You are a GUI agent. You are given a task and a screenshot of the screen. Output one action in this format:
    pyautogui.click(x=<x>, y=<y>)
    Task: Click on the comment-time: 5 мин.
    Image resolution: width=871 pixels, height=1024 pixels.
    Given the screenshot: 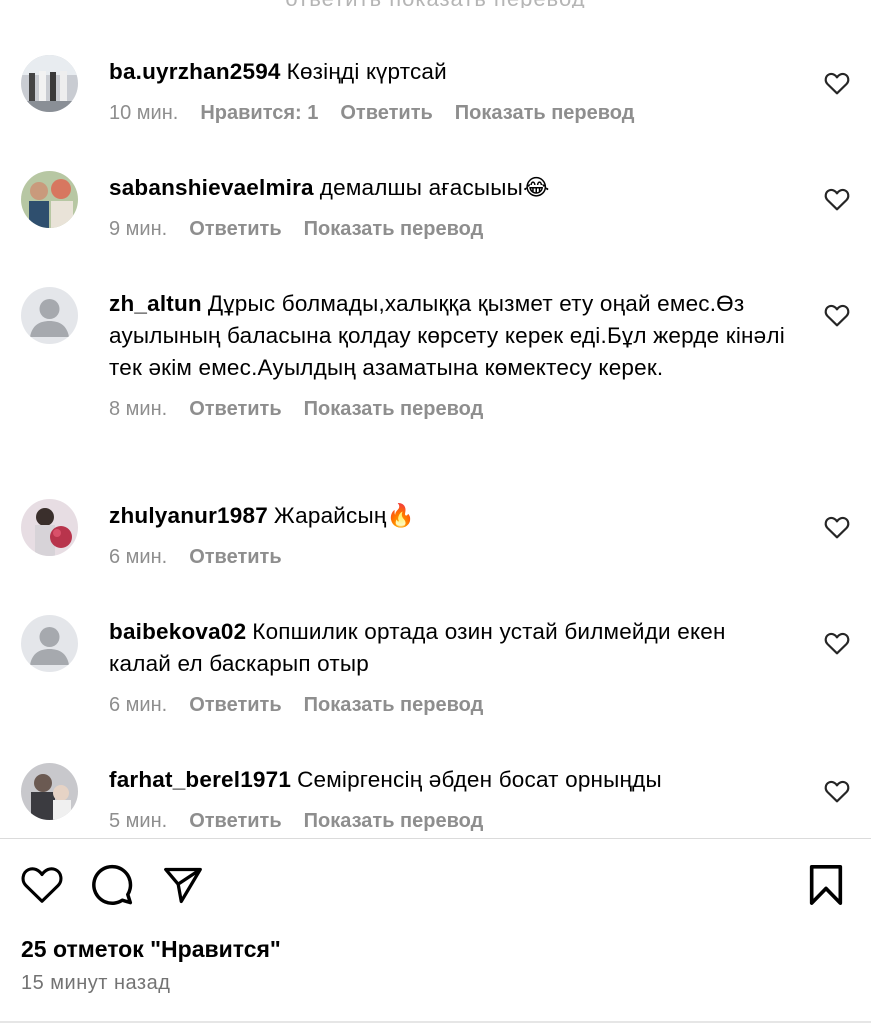 What is the action you would take?
    pyautogui.click(x=138, y=821)
    